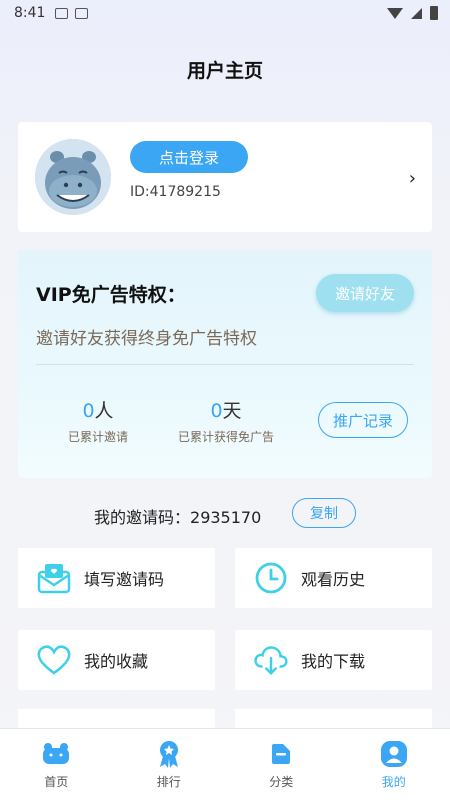  Describe the element at coordinates (88, 411) in the screenshot. I see `invited-count-number: 0` at that location.